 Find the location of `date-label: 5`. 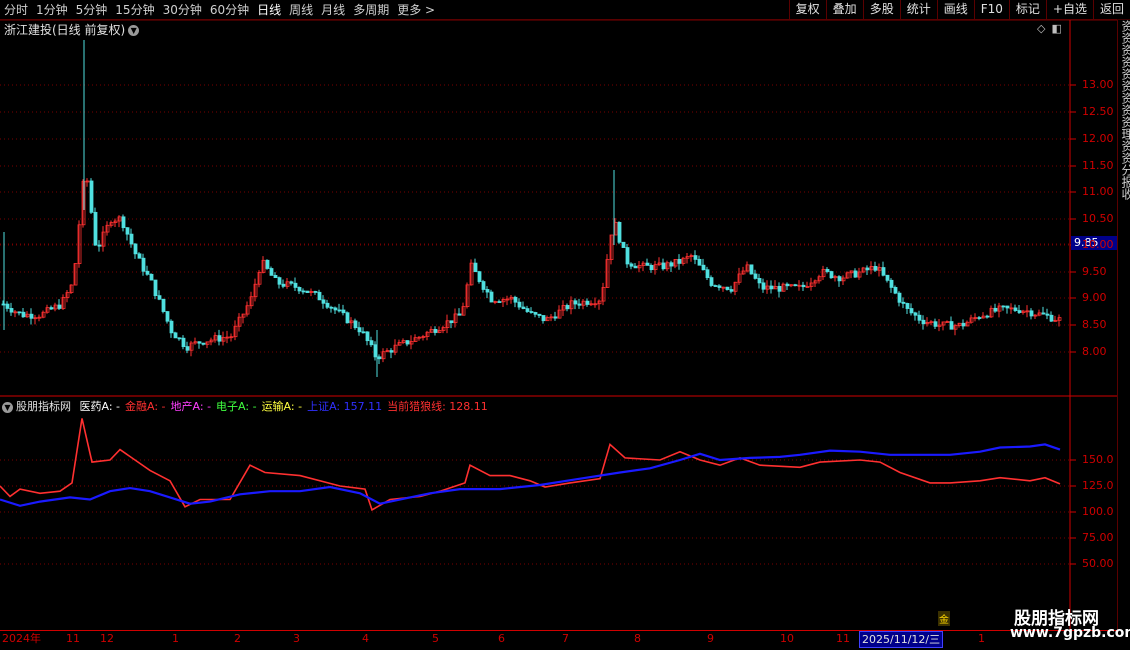

date-label: 5 is located at coordinates (435, 638).